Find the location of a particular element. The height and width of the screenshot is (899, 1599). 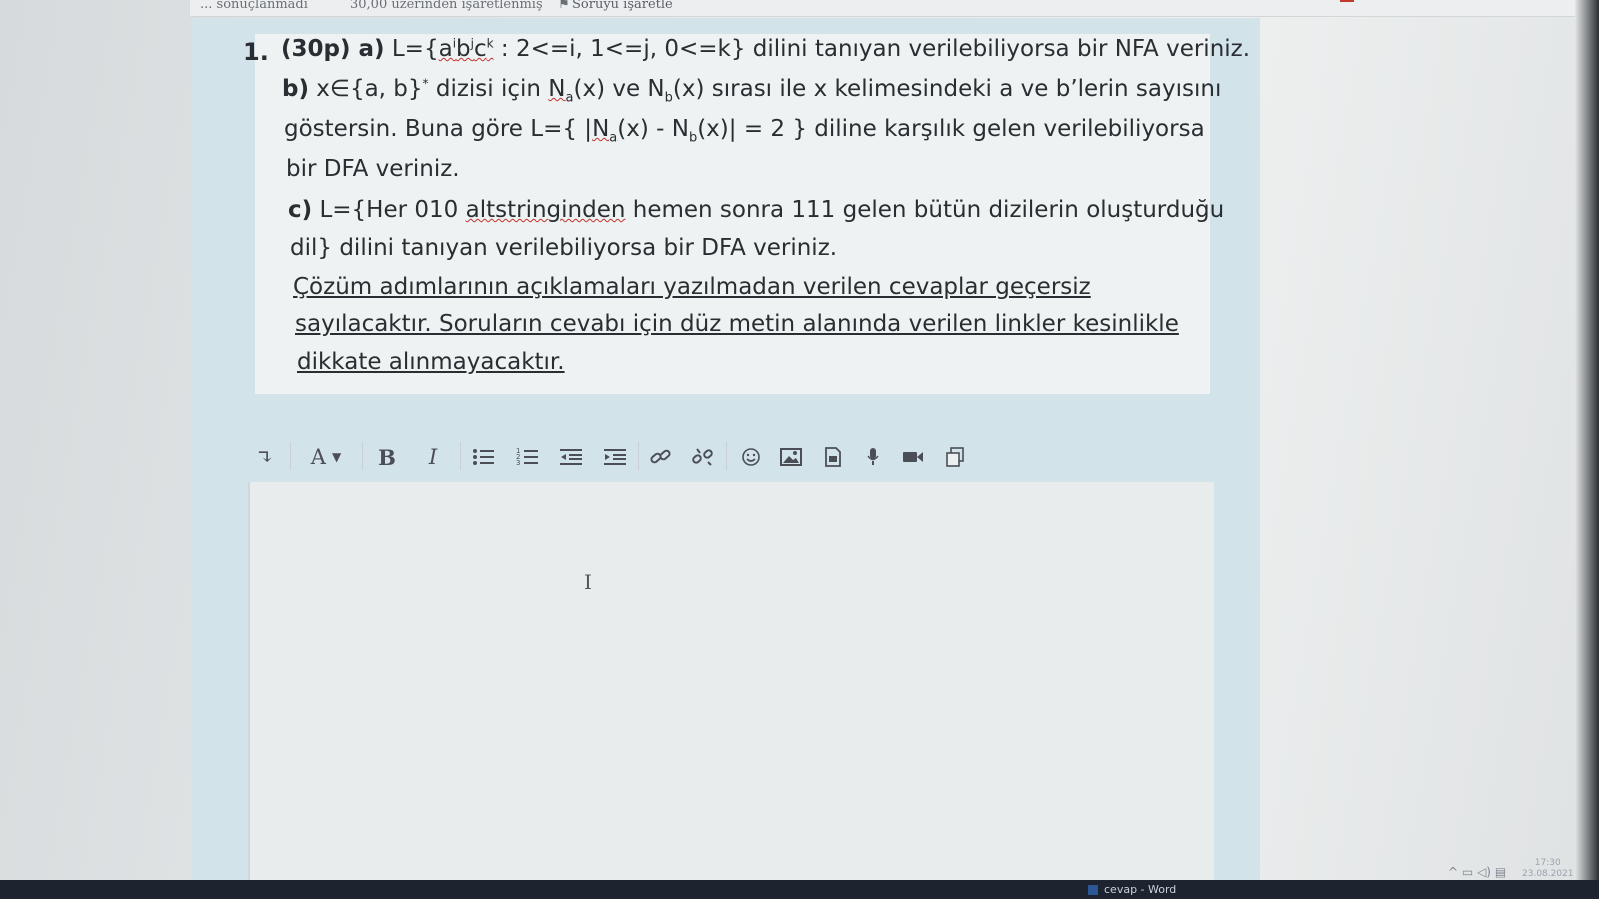

a-var-b: b is located at coordinates (463, 49).